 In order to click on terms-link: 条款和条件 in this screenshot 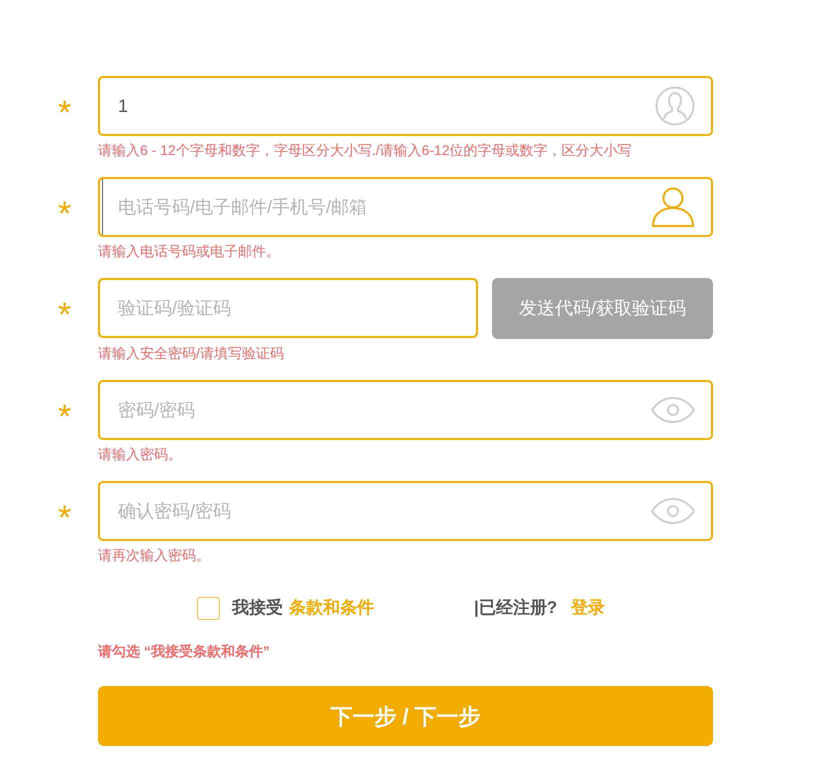, I will do `click(331, 608)`.